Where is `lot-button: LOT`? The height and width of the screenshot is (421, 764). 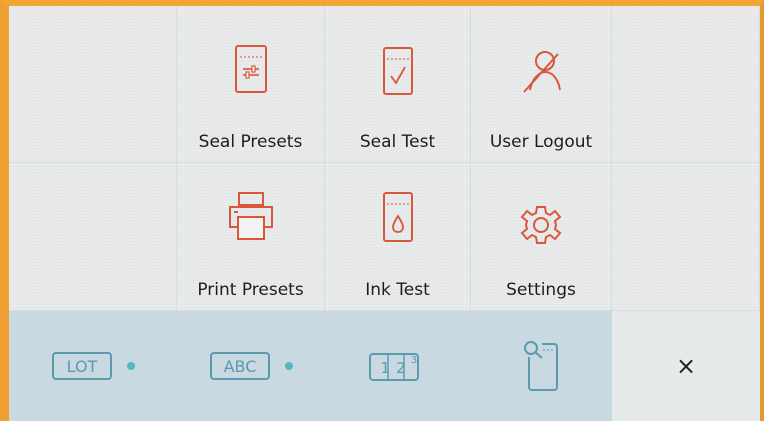
lot-button: LOT is located at coordinates (93, 366).